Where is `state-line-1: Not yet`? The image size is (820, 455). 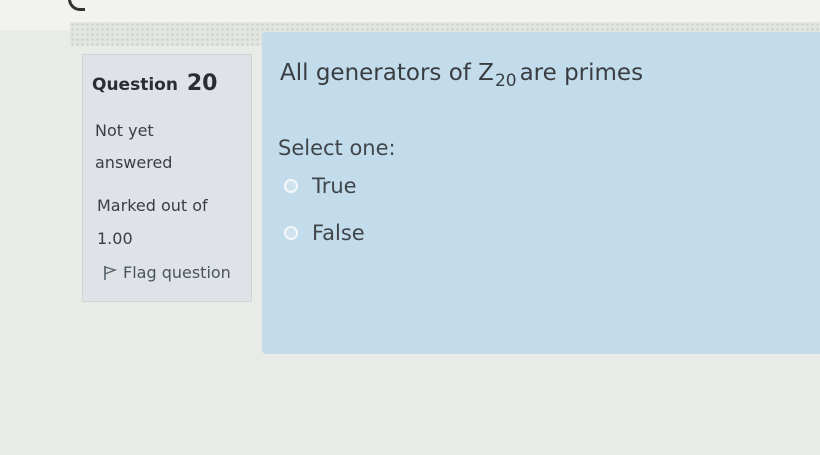 state-line-1: Not yet is located at coordinates (124, 130).